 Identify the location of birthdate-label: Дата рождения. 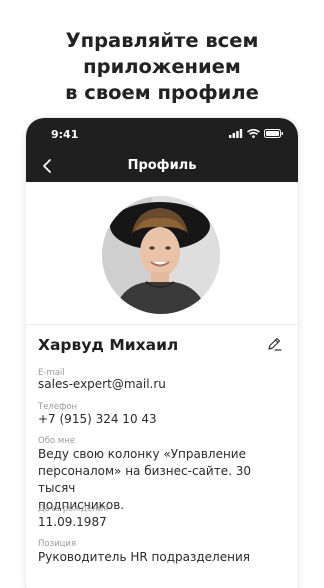
(73, 509).